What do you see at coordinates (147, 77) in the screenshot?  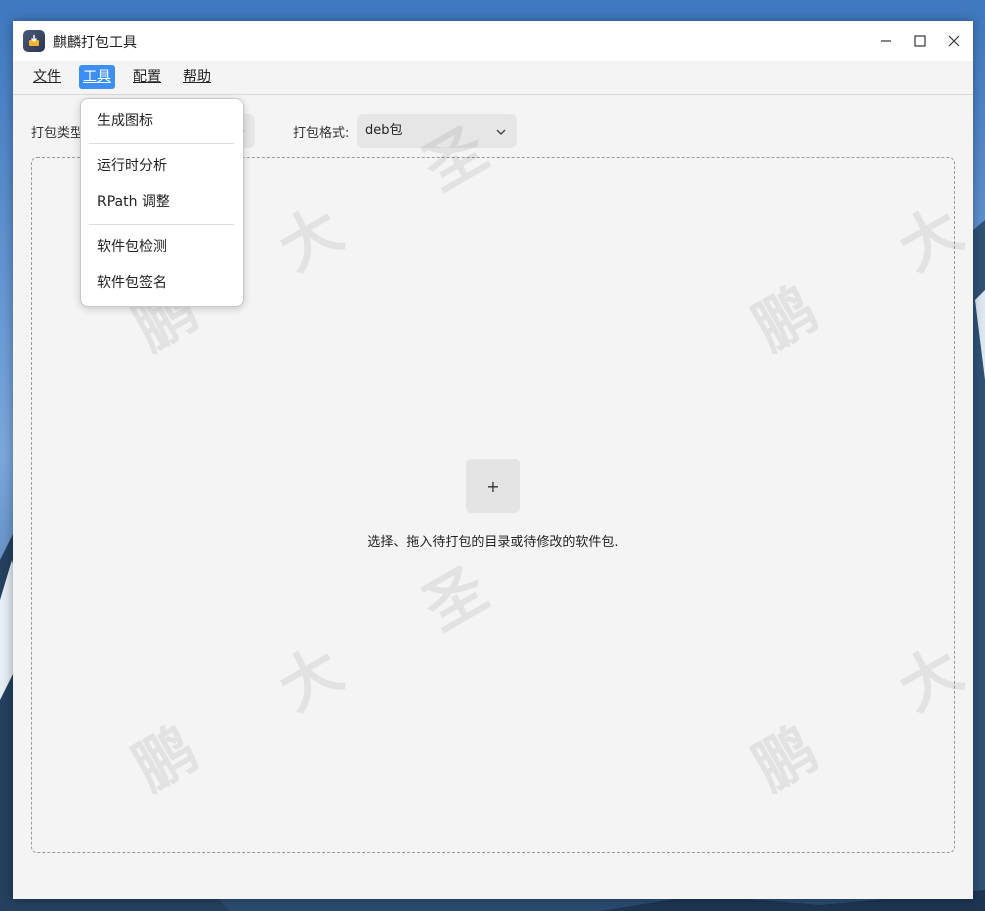 I see `menu-config: 配置` at bounding box center [147, 77].